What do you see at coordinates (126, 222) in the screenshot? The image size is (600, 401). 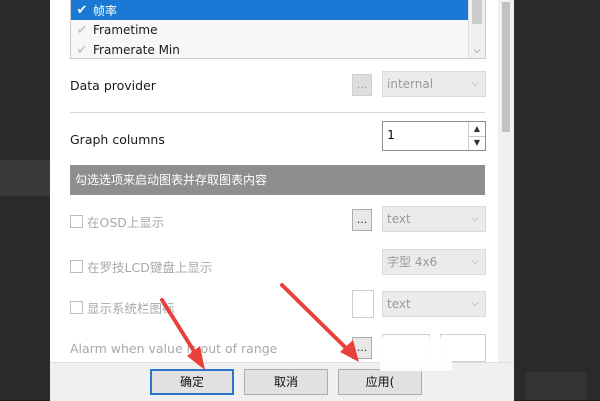 I see `checkbox-label: 在OSD上显示` at bounding box center [126, 222].